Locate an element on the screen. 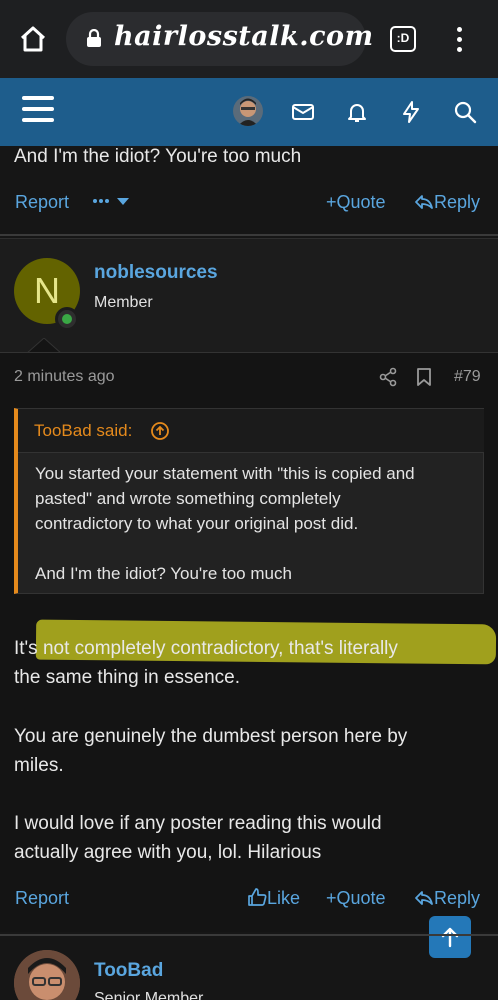 The image size is (498, 1000). username: noblesources is located at coordinates (156, 273).